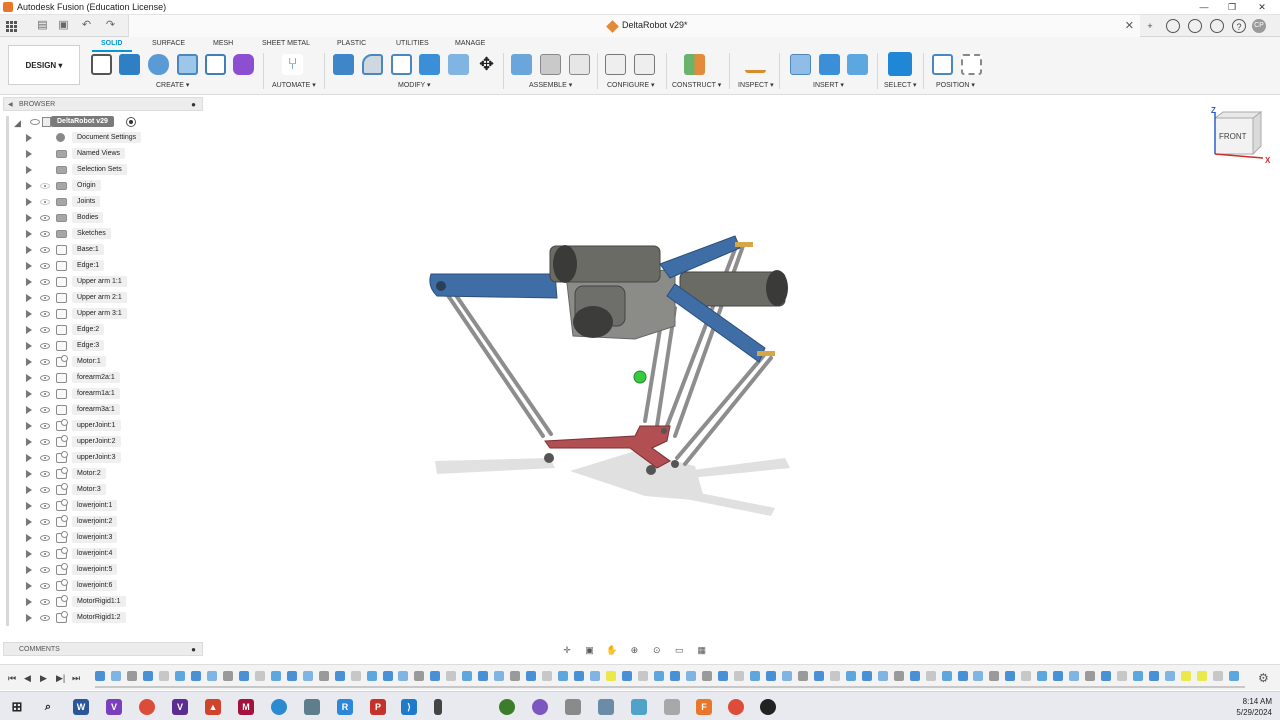 The height and width of the screenshot is (720, 1280). Describe the element at coordinates (193, 104) in the screenshot. I see `browser-pin-icon: ●` at that location.